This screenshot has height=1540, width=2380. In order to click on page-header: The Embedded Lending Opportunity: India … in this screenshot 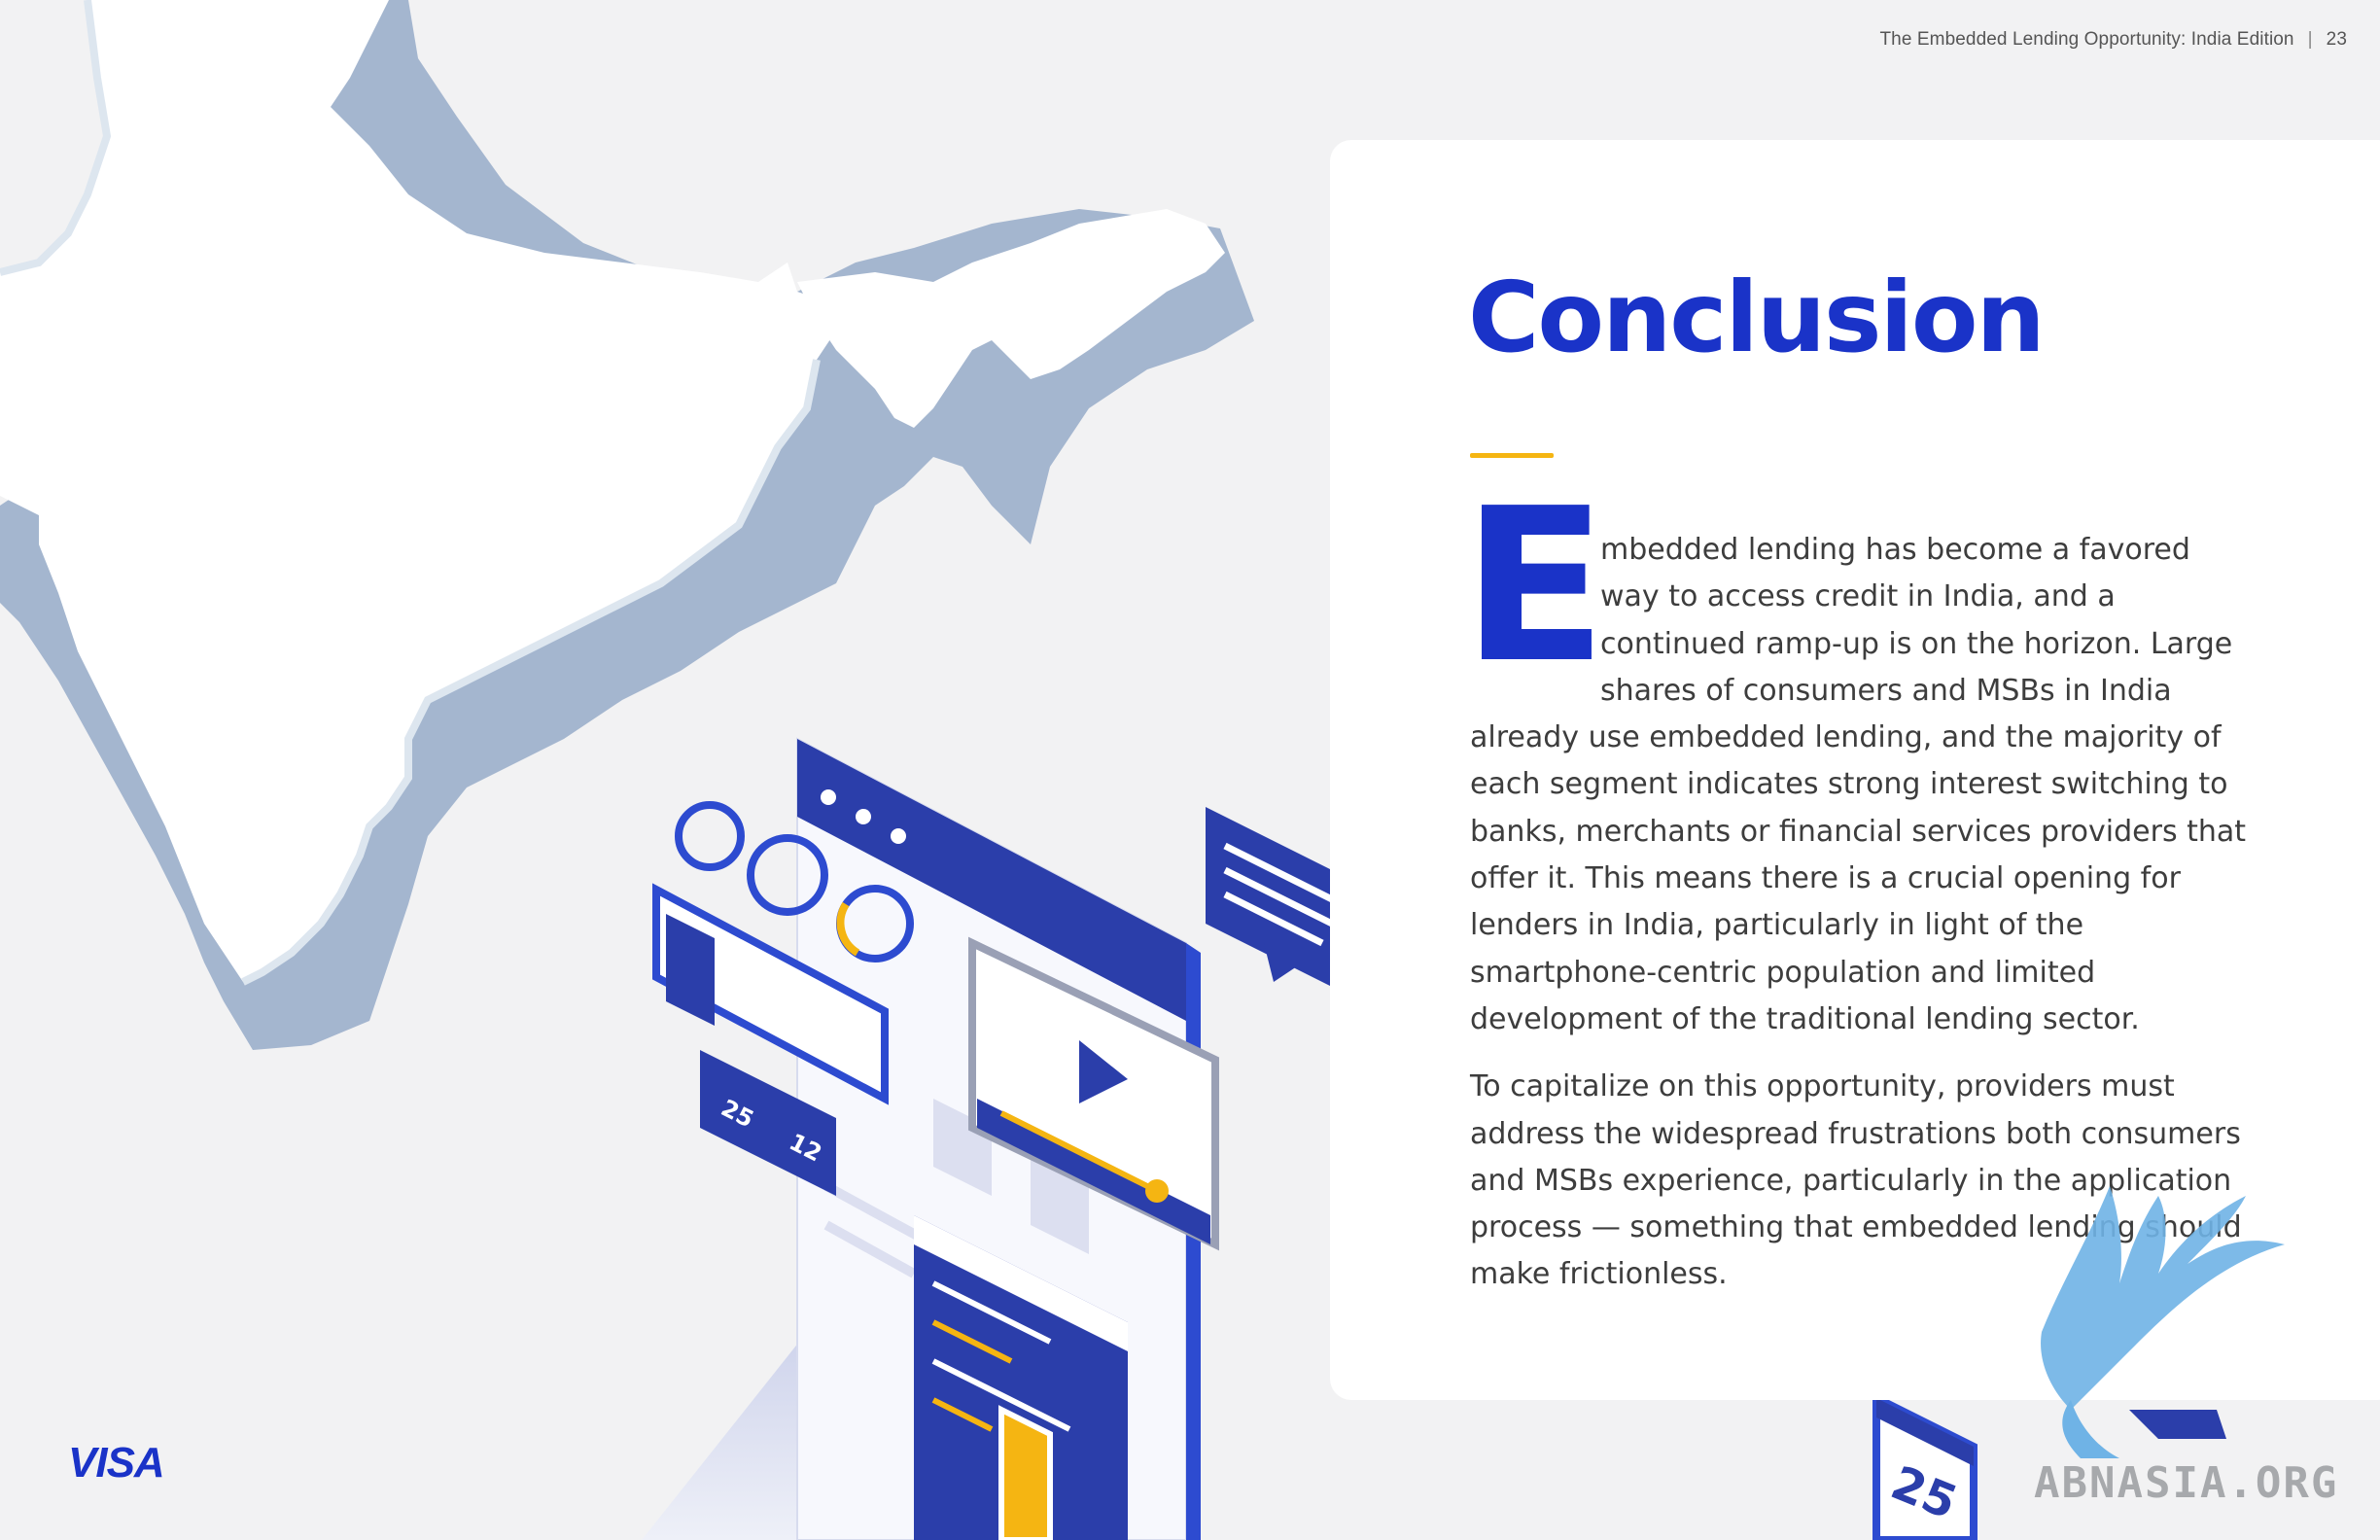, I will do `click(2113, 40)`.